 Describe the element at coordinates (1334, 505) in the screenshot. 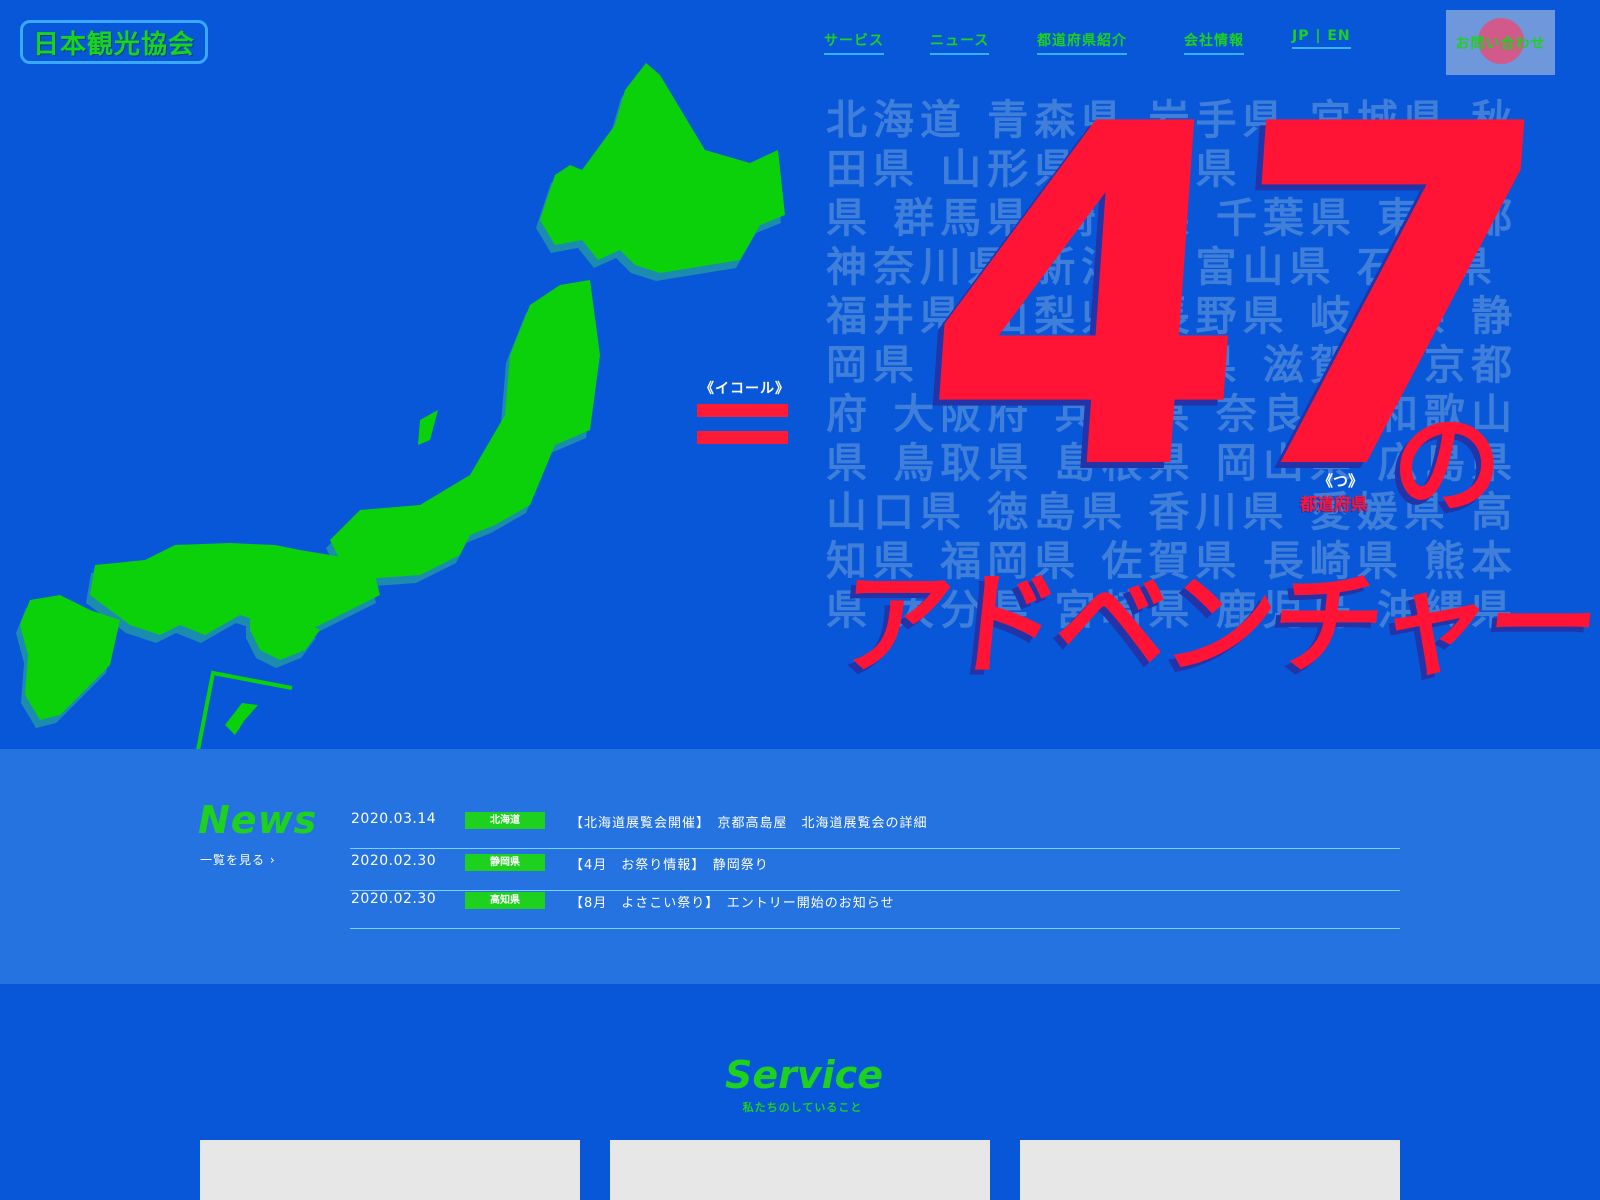

I see `headline-todofuken: 都道府県` at that location.